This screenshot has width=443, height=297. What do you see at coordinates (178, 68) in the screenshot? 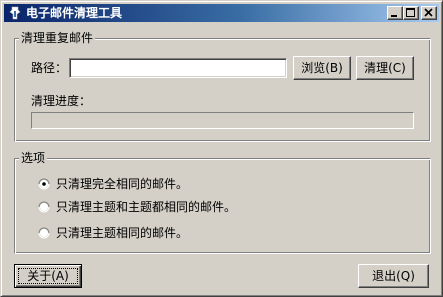
I see `path-input` at bounding box center [178, 68].